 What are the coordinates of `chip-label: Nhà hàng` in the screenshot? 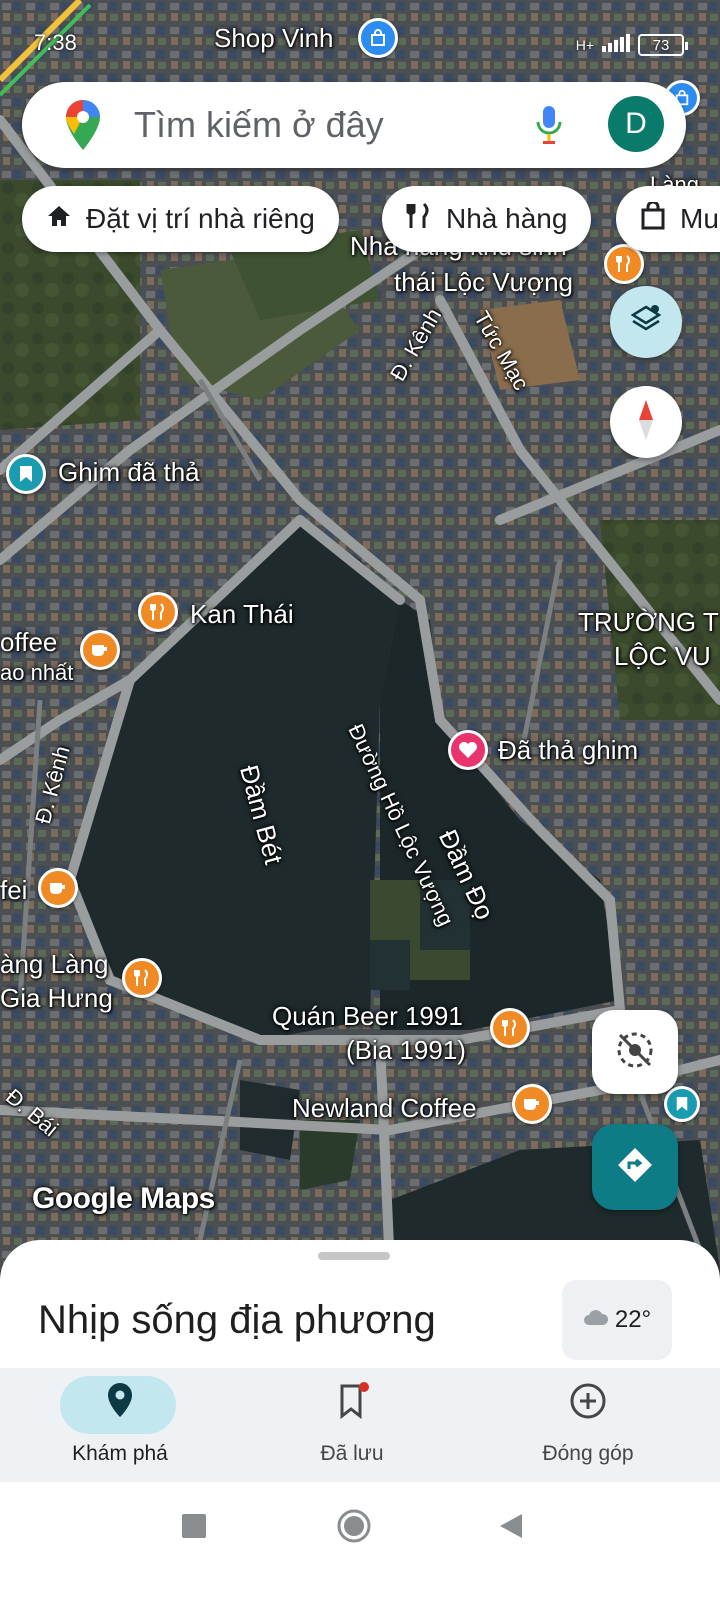 It's located at (507, 218).